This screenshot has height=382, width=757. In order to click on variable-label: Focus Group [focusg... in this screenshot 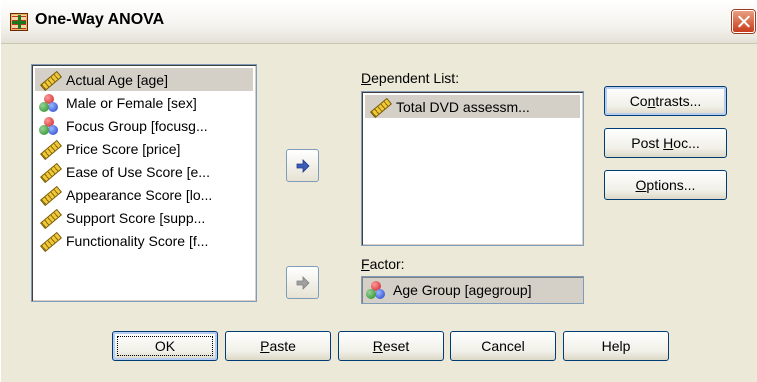, I will do `click(137, 125)`.